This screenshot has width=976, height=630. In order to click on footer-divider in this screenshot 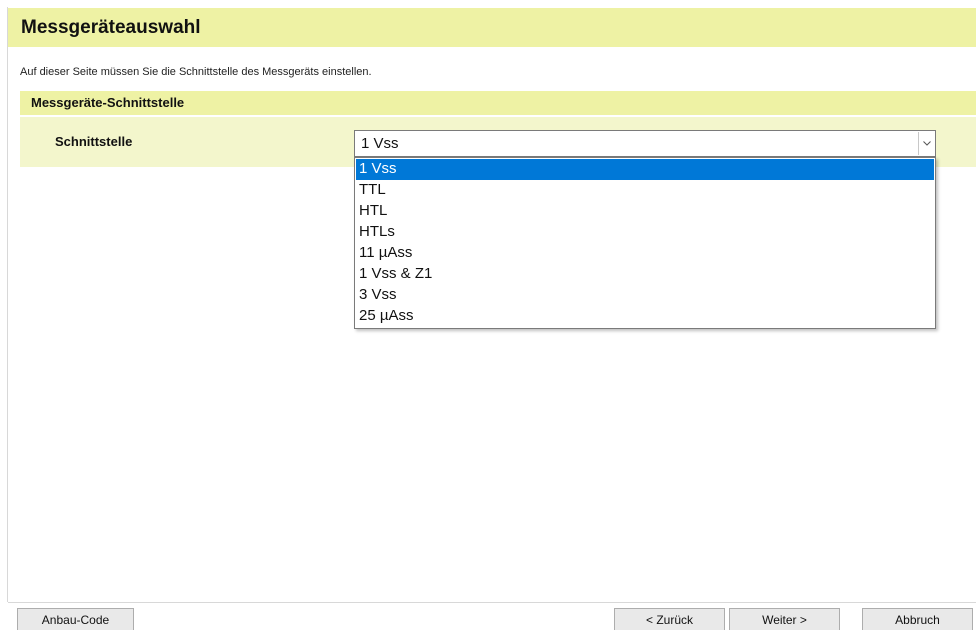, I will do `click(492, 602)`.